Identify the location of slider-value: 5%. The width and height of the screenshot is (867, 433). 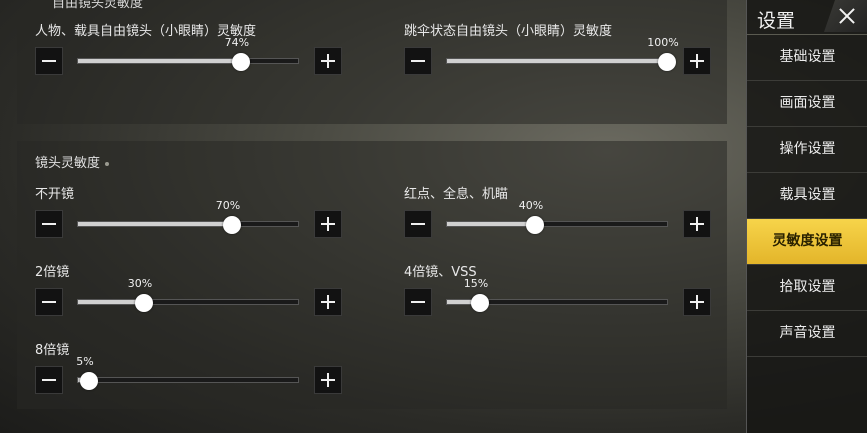
(85, 361).